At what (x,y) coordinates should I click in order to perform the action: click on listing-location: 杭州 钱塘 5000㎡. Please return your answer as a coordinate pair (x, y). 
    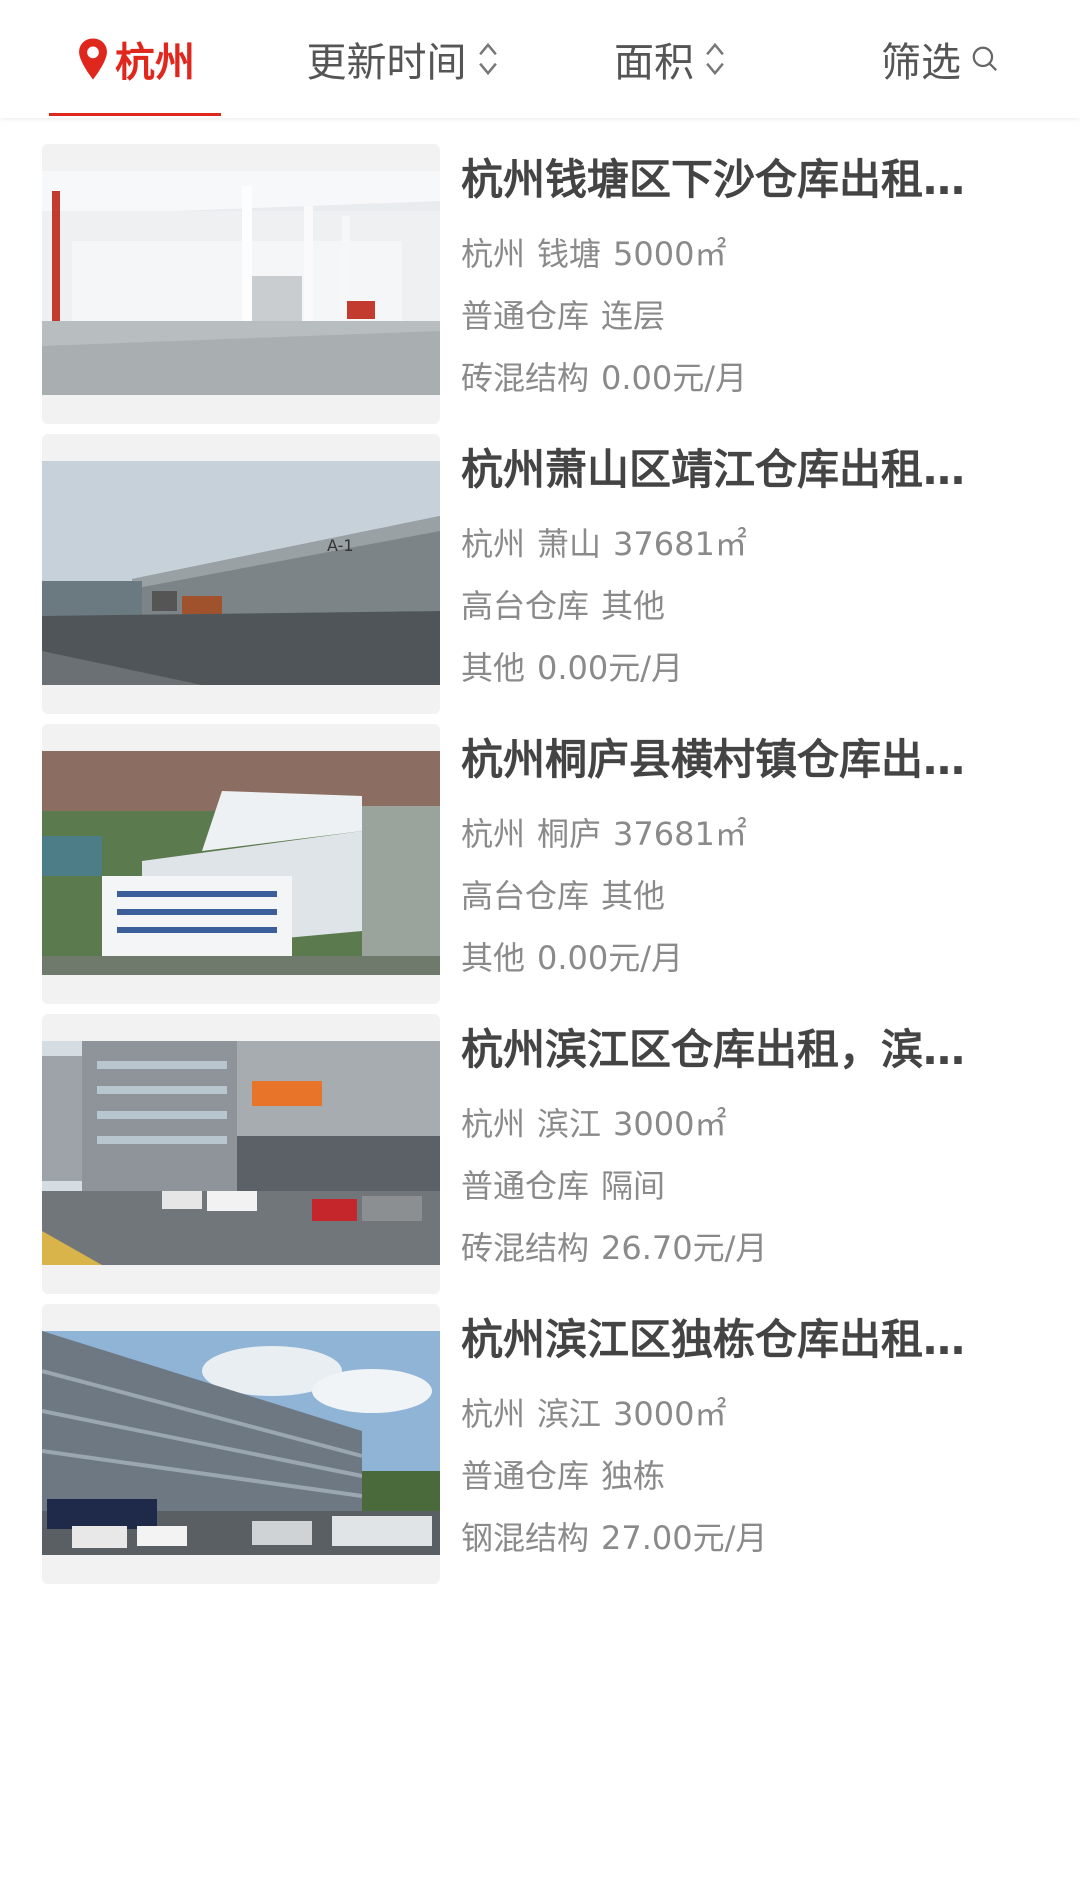
    Looking at the image, I should click on (746, 254).